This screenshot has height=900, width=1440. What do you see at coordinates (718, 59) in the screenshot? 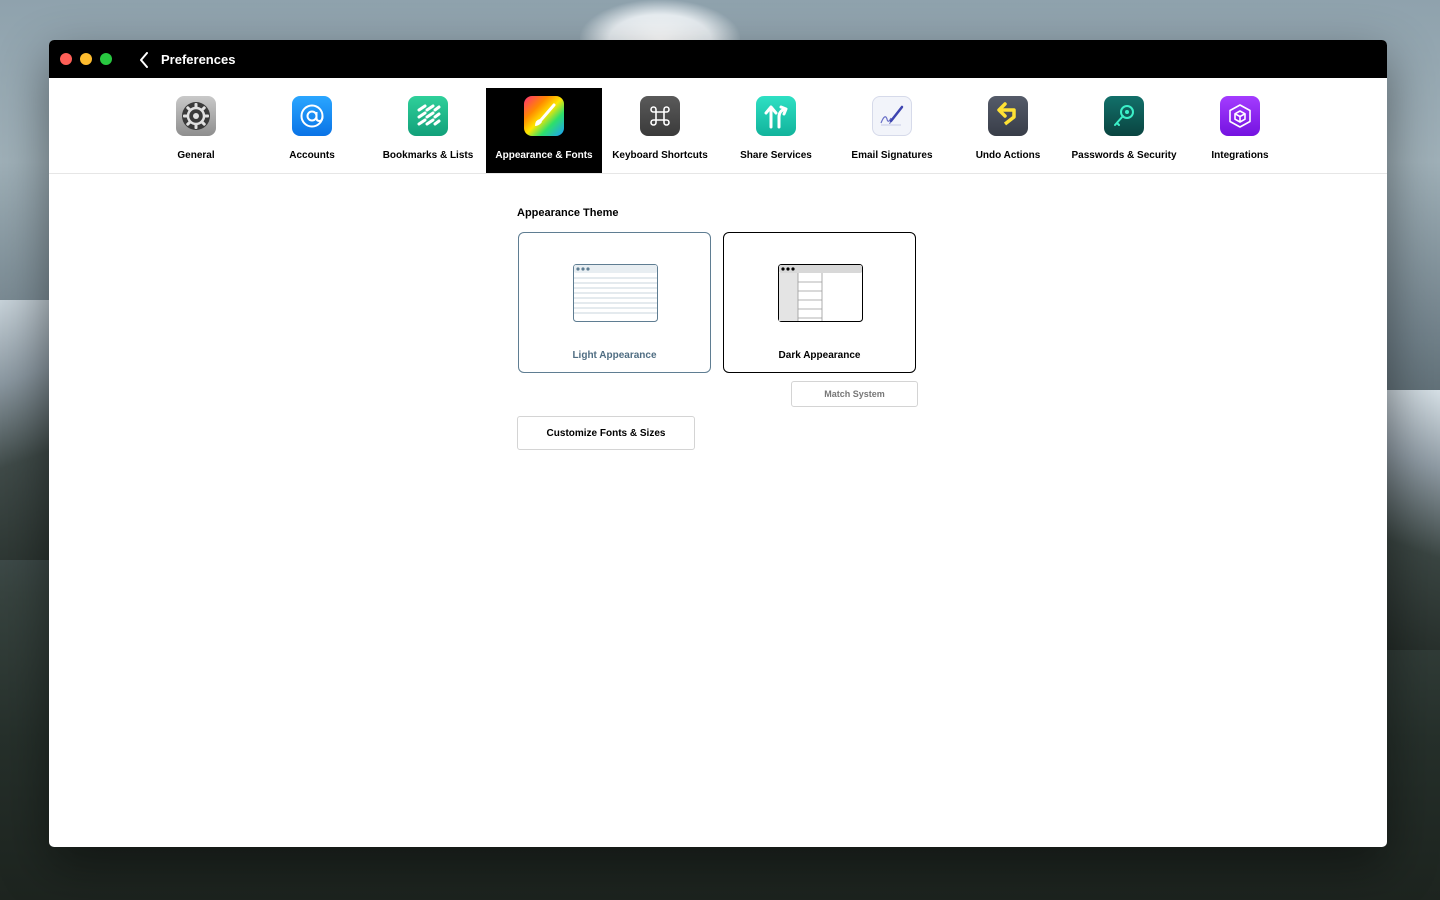
I see `title-bar: Preferences` at bounding box center [718, 59].